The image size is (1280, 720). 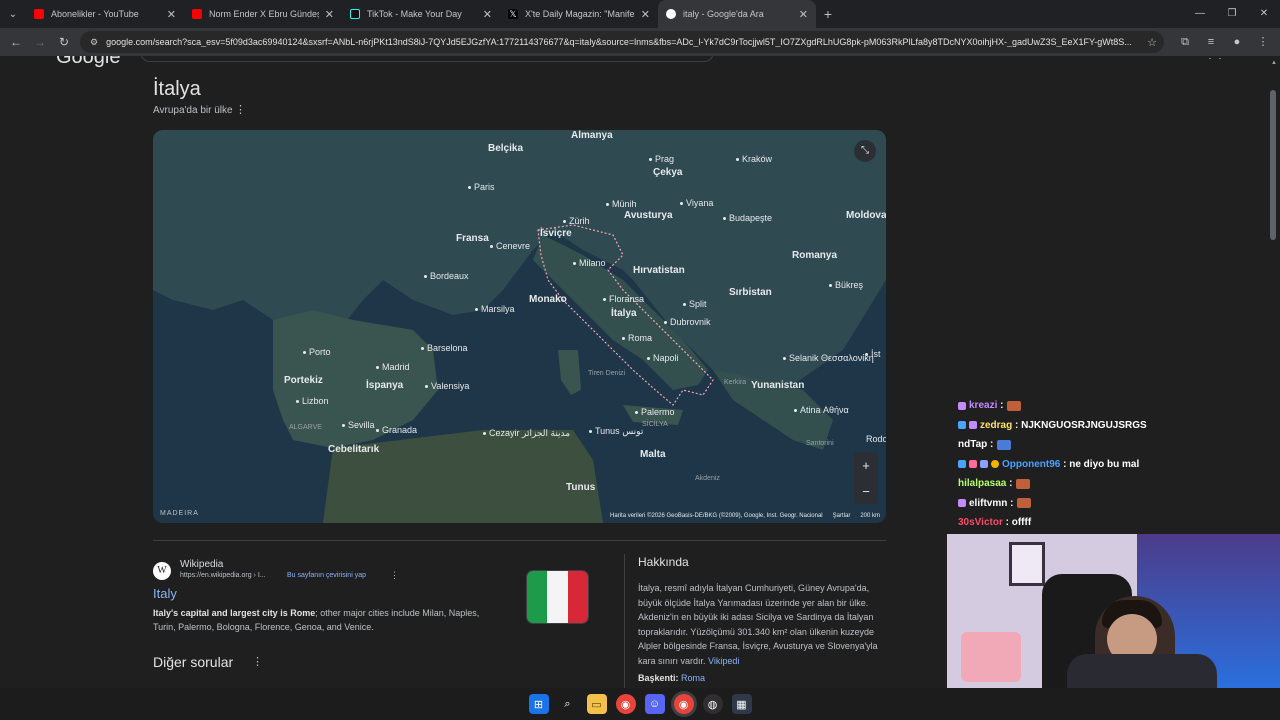 What do you see at coordinates (1215, 58) in the screenshot?
I see `apps-icon: ⋮⋮` at bounding box center [1215, 58].